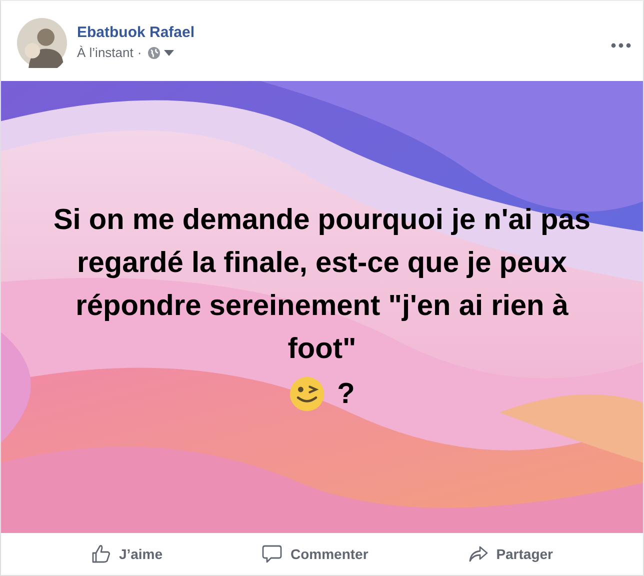 The image size is (644, 576). Describe the element at coordinates (126, 554) in the screenshot. I see `like-button: J’aime` at that location.